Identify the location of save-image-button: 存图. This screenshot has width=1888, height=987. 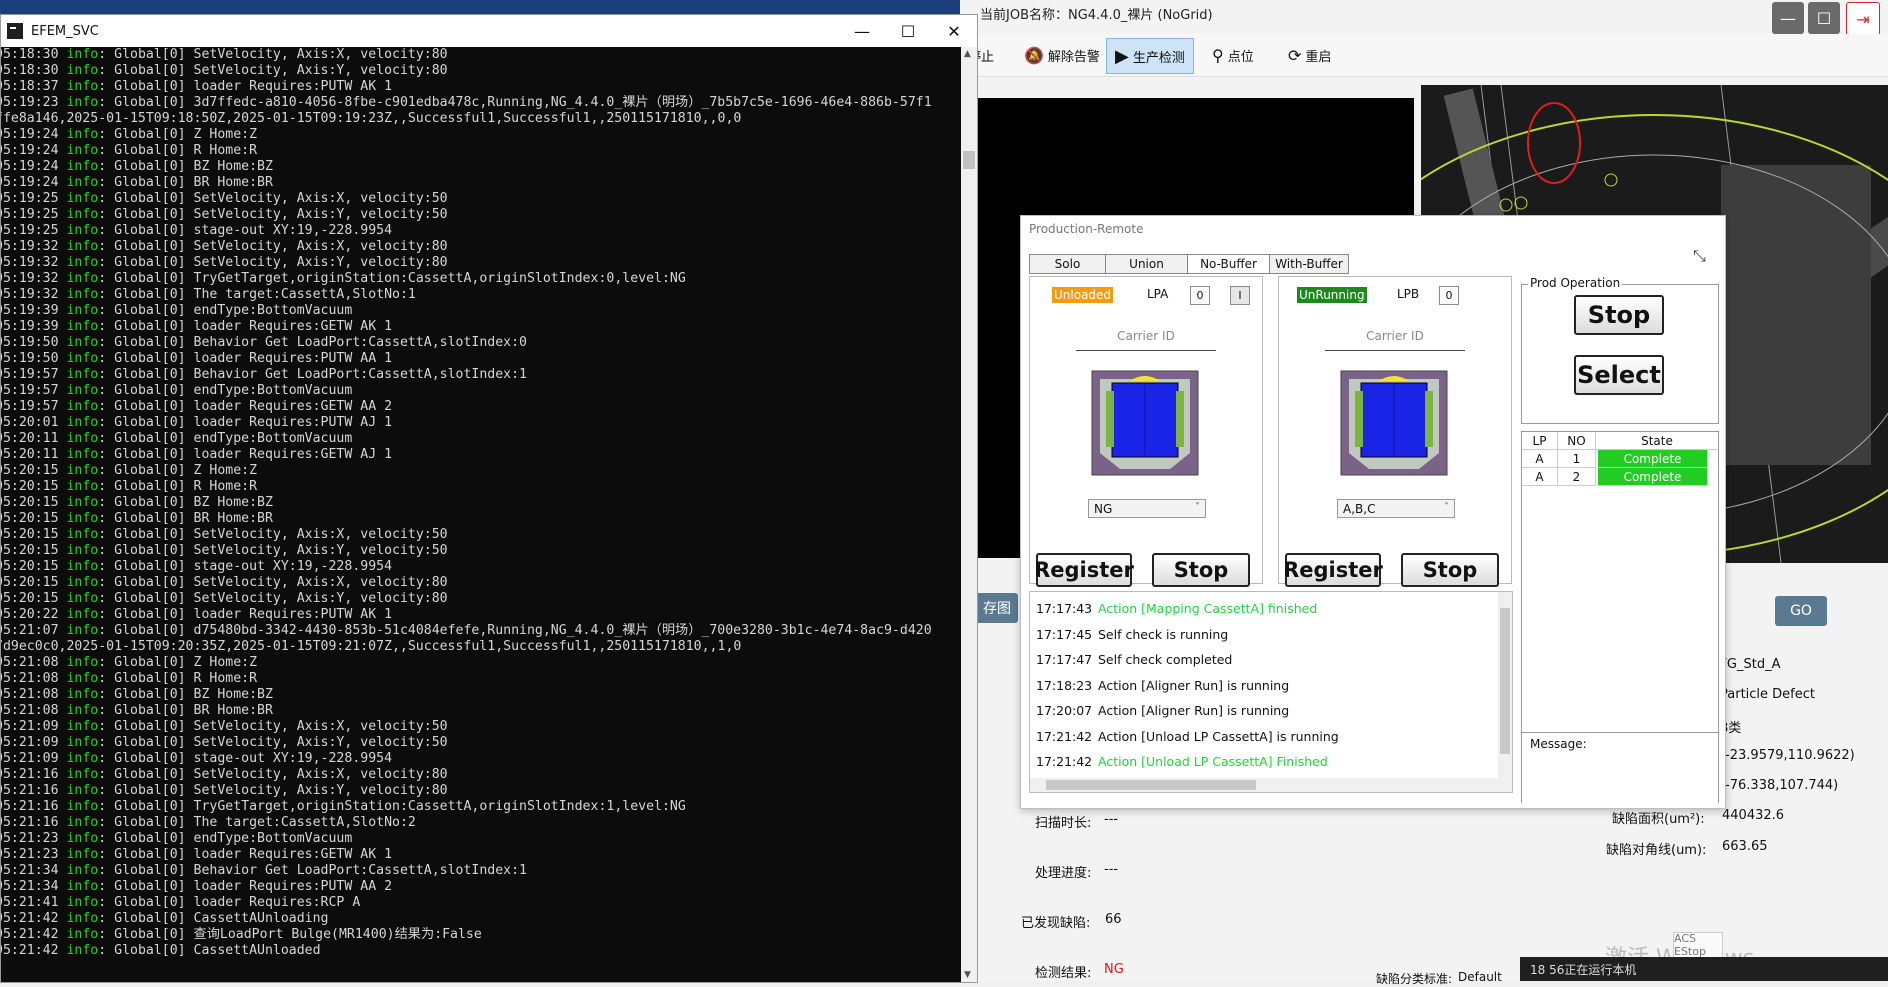
(997, 608).